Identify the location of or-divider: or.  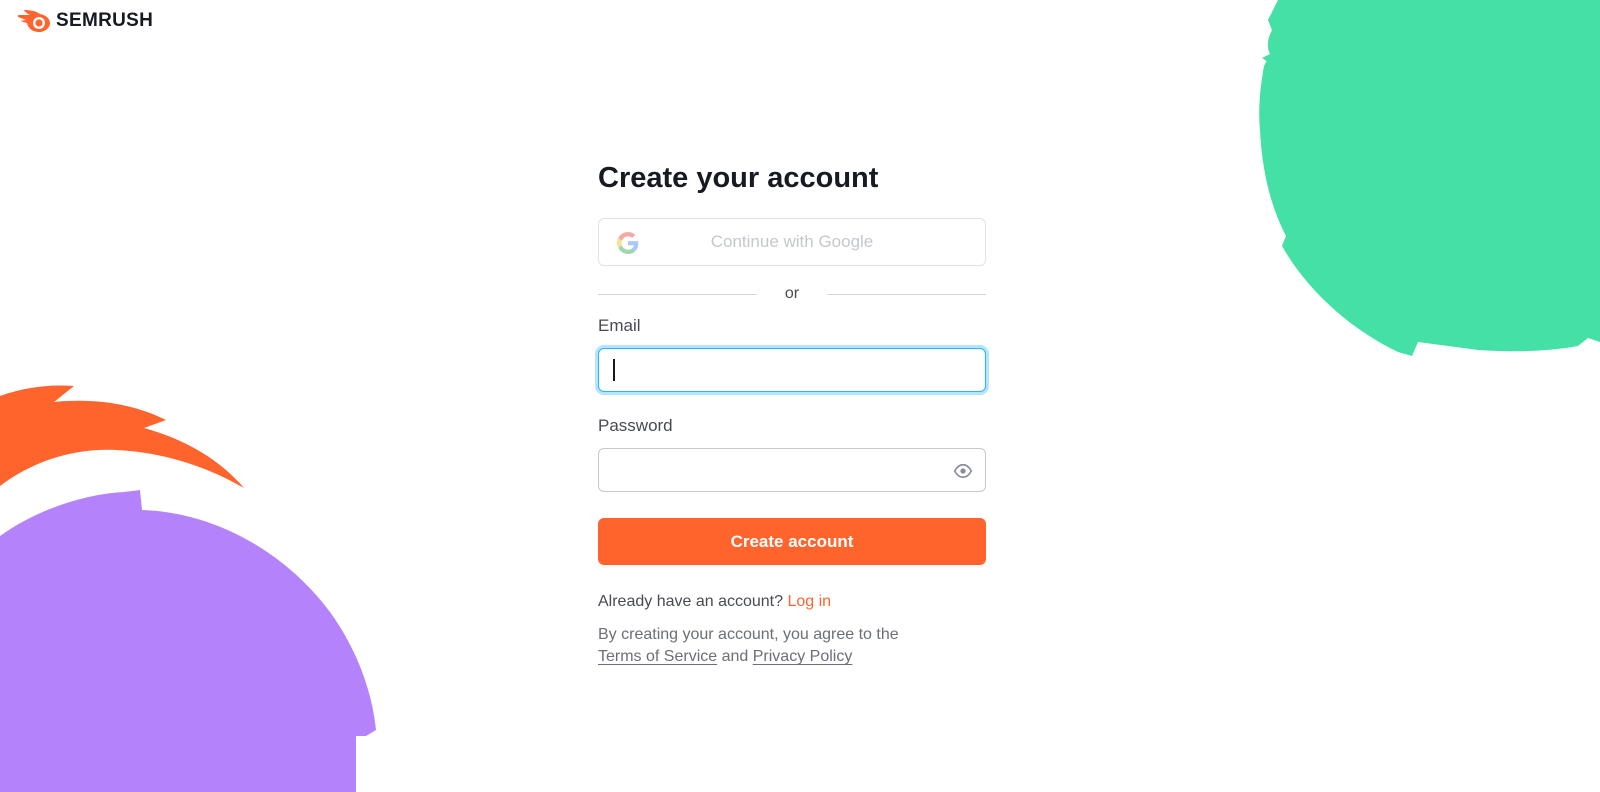
(792, 294).